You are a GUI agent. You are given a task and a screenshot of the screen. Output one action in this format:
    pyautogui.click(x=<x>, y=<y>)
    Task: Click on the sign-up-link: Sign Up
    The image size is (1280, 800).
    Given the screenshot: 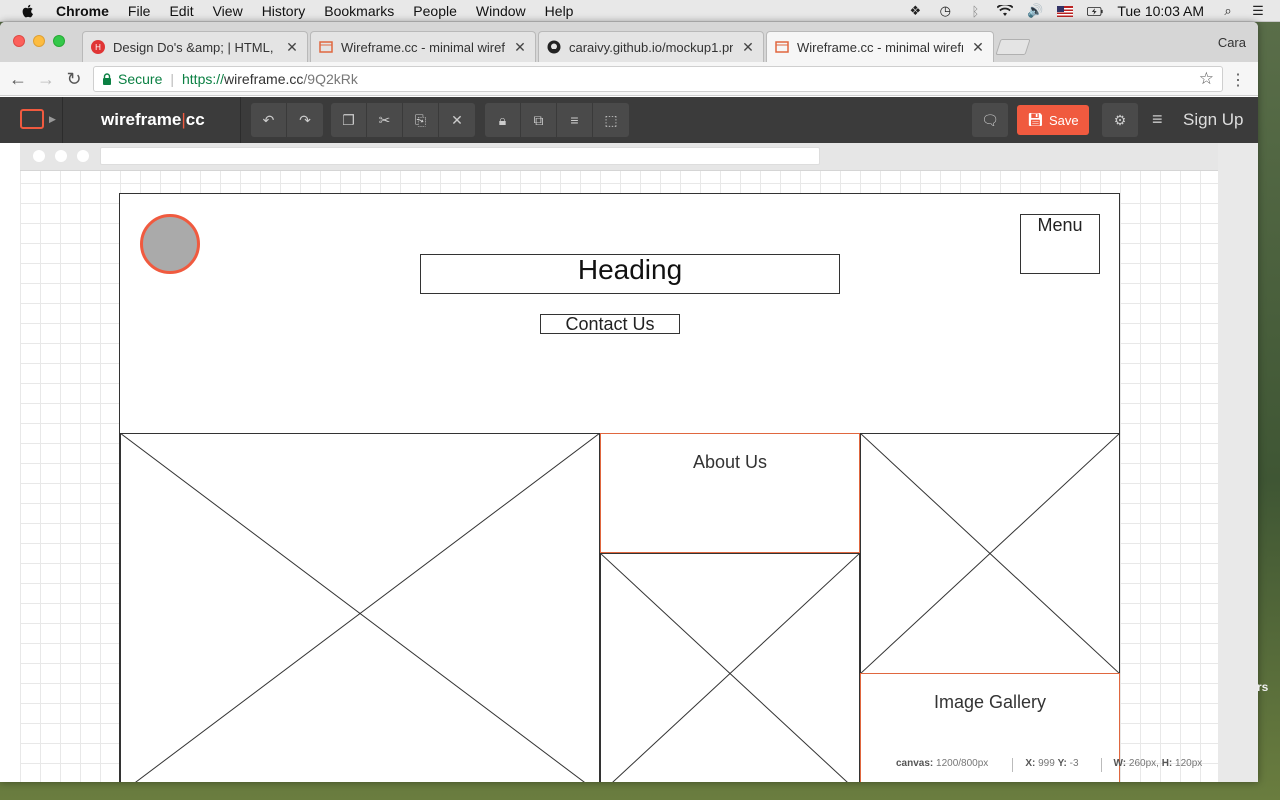 What is the action you would take?
    pyautogui.click(x=1213, y=120)
    